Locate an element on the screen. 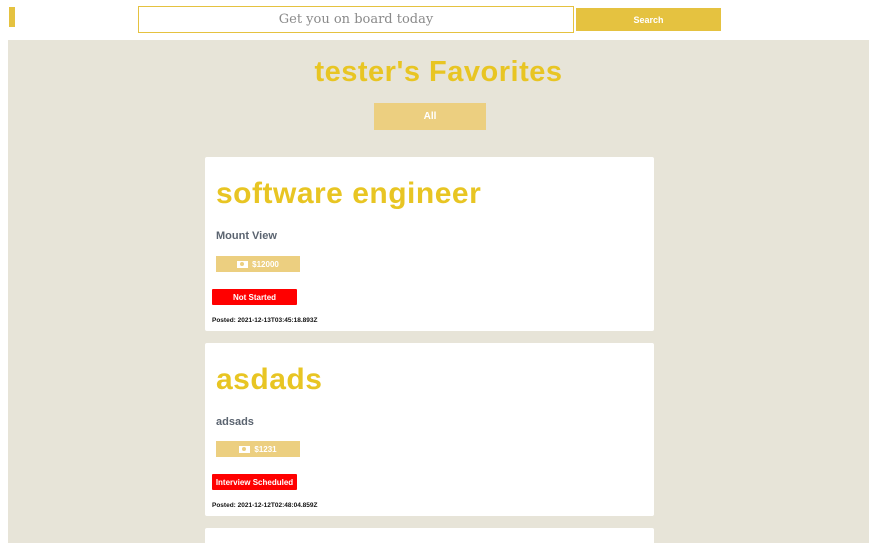 The image size is (869, 543). job-location: adsads is located at coordinates (235, 422).